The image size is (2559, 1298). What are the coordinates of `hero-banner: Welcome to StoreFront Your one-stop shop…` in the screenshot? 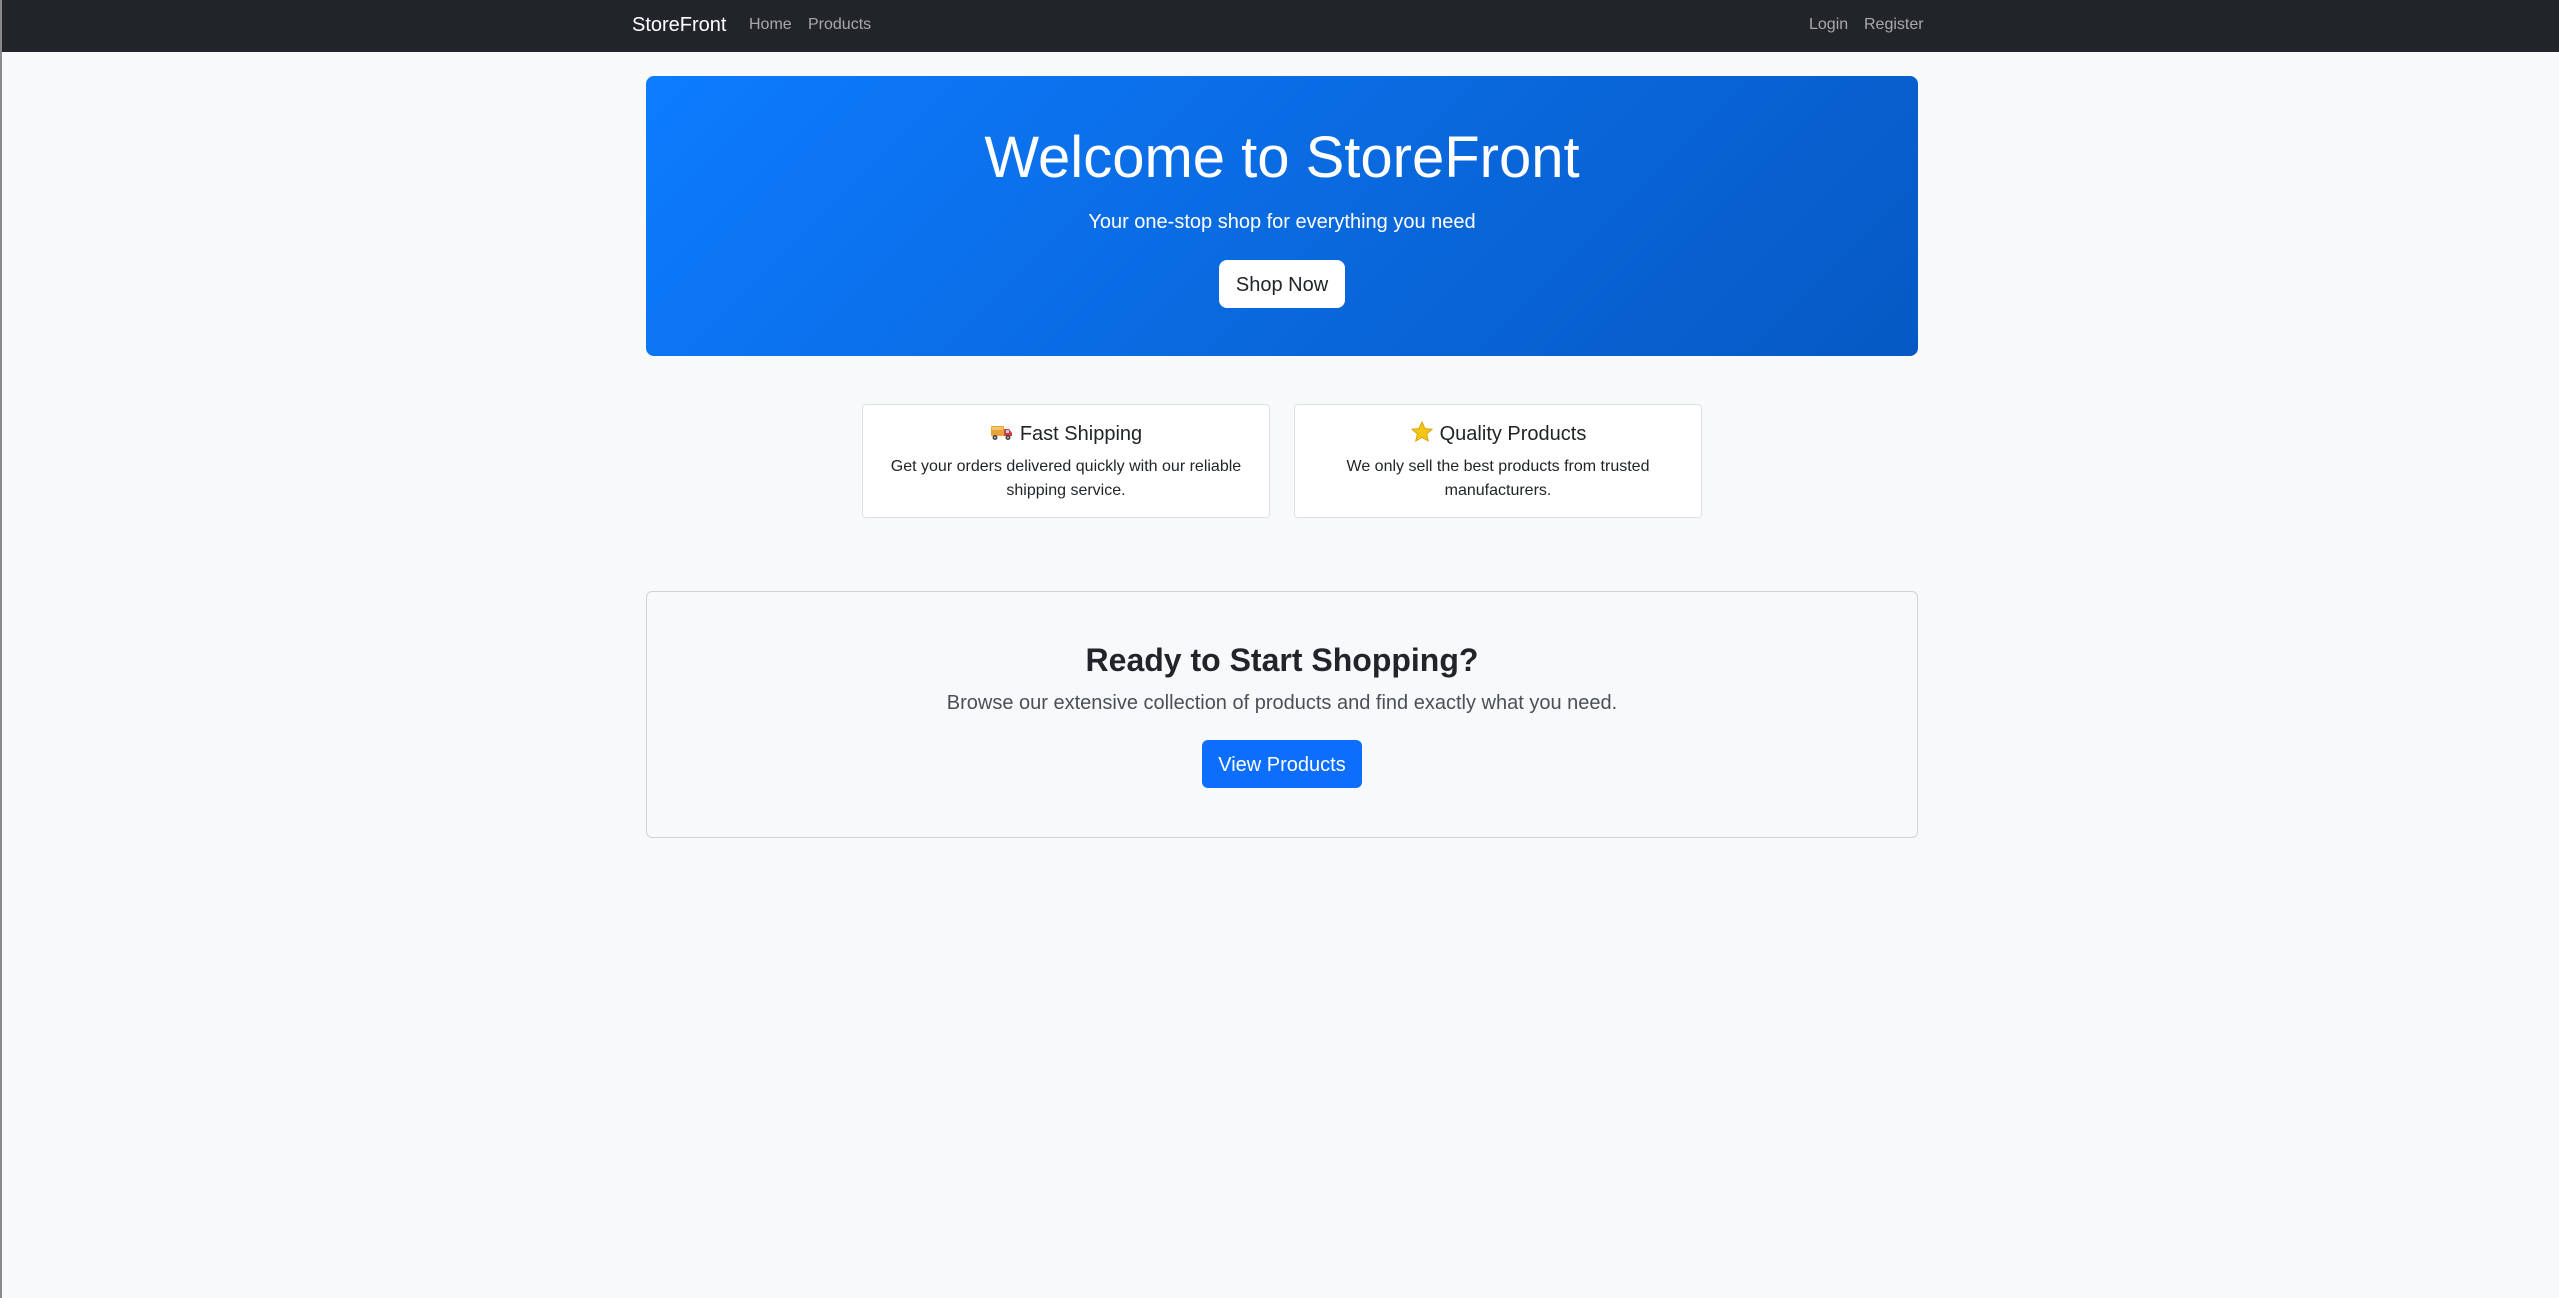 It's located at (1282, 216).